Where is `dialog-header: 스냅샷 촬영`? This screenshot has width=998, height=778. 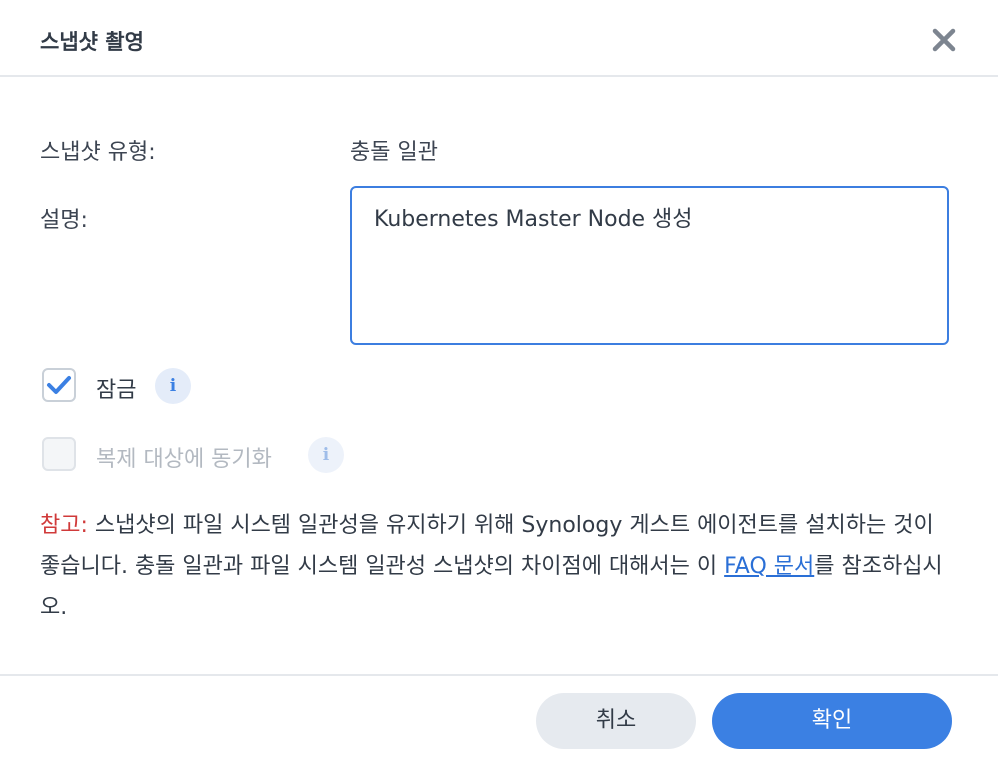
dialog-header: 스냅샷 촬영 is located at coordinates (499, 38).